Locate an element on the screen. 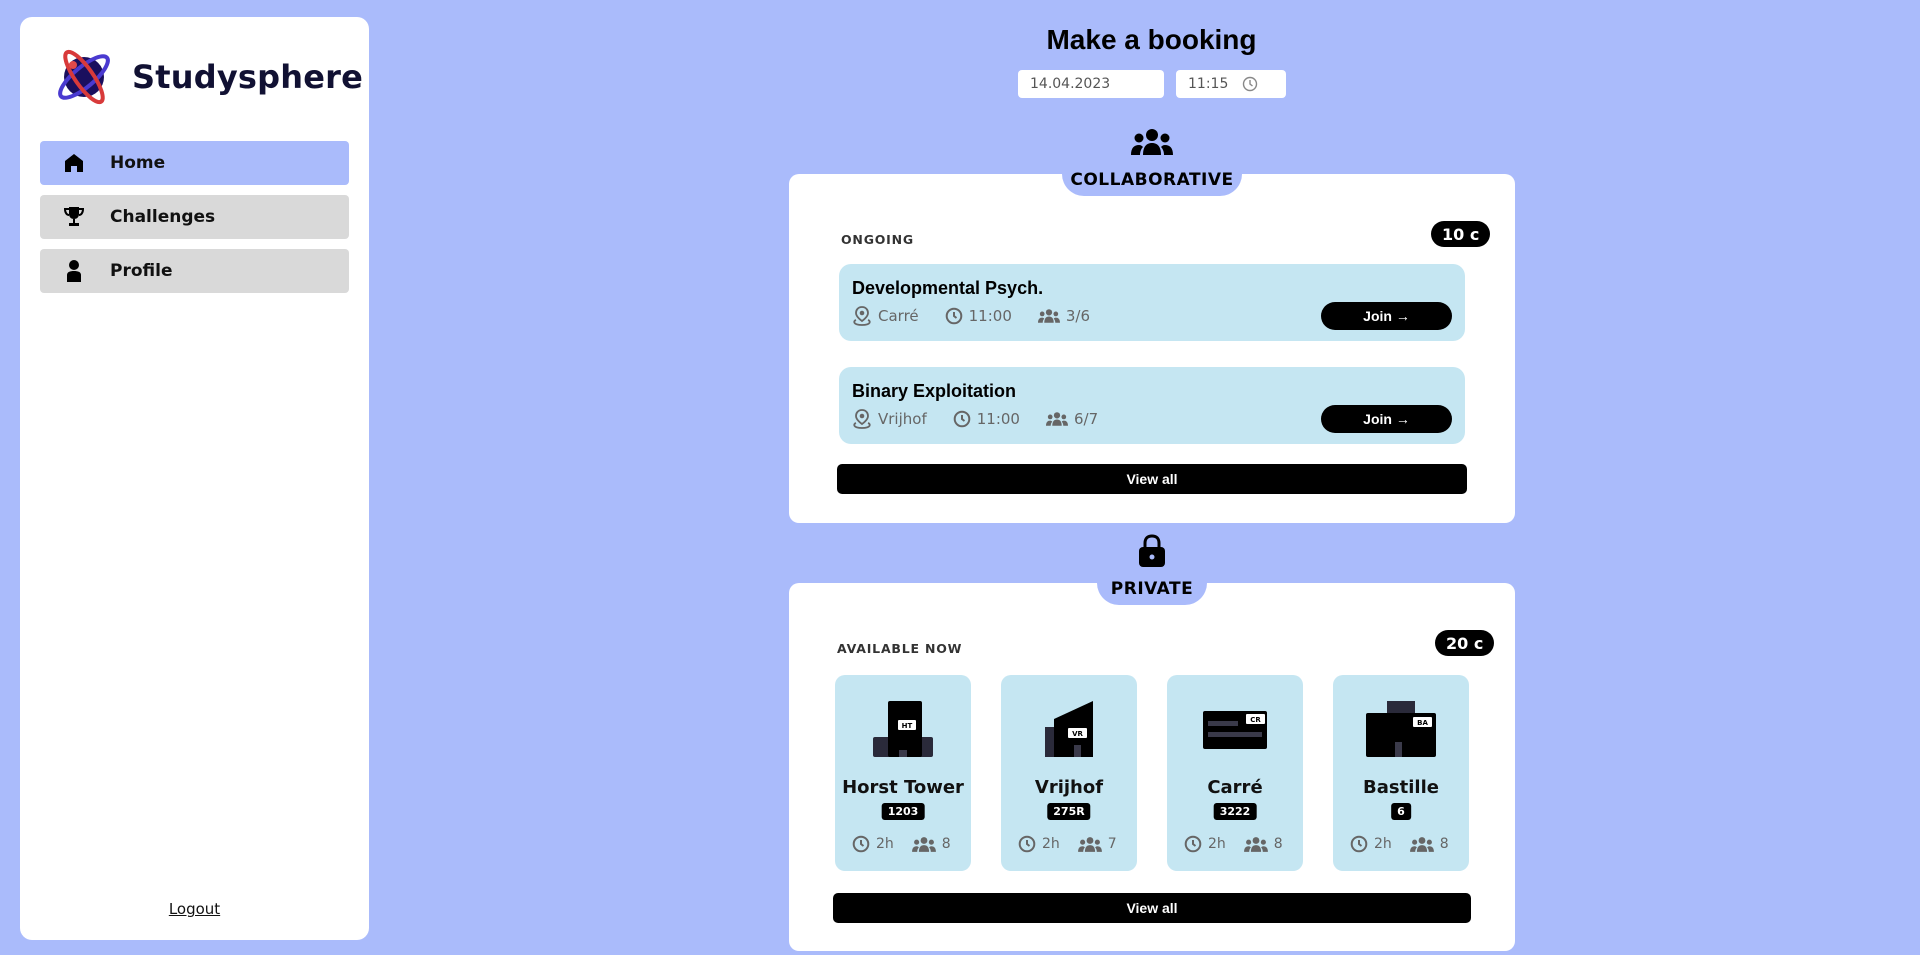 Image resolution: width=1920 pixels, height=955 pixels. collaborative-heading: COLLABORATIVE is located at coordinates (1152, 180).